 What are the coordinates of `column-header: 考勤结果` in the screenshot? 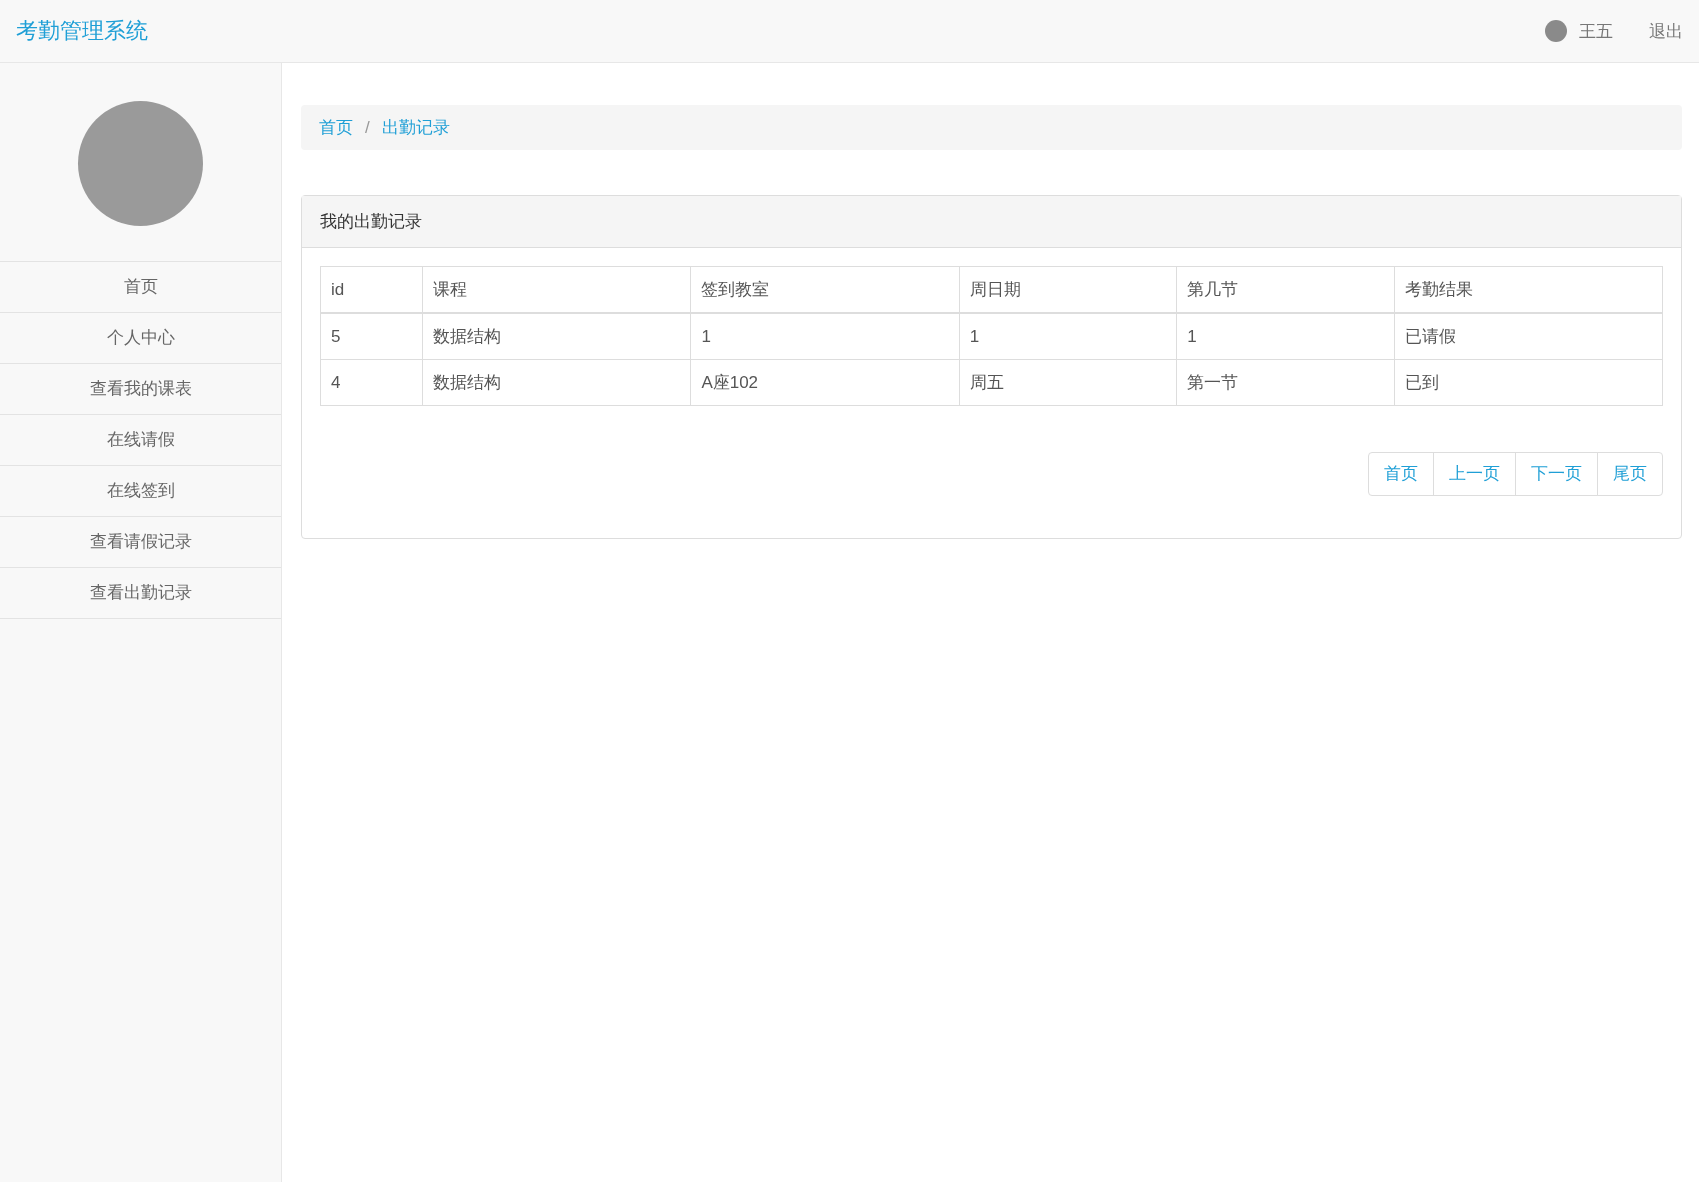 It's located at (1528, 289).